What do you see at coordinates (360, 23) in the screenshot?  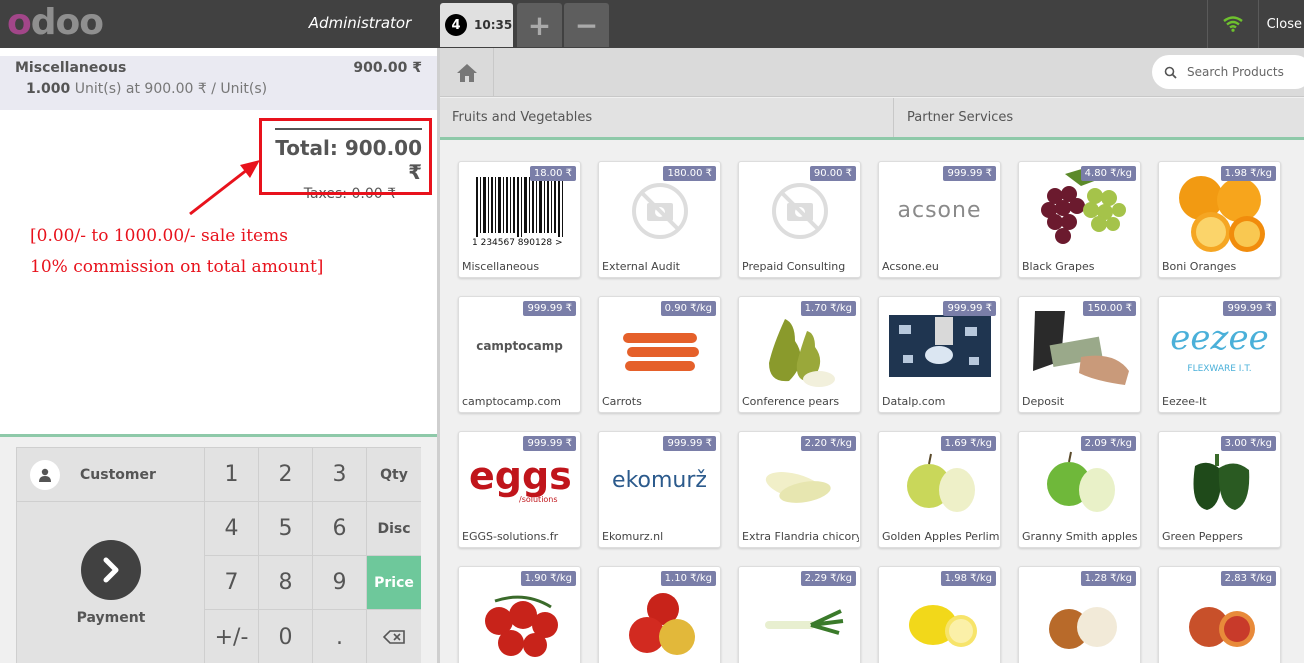 I see `cashier-name: Administrator` at bounding box center [360, 23].